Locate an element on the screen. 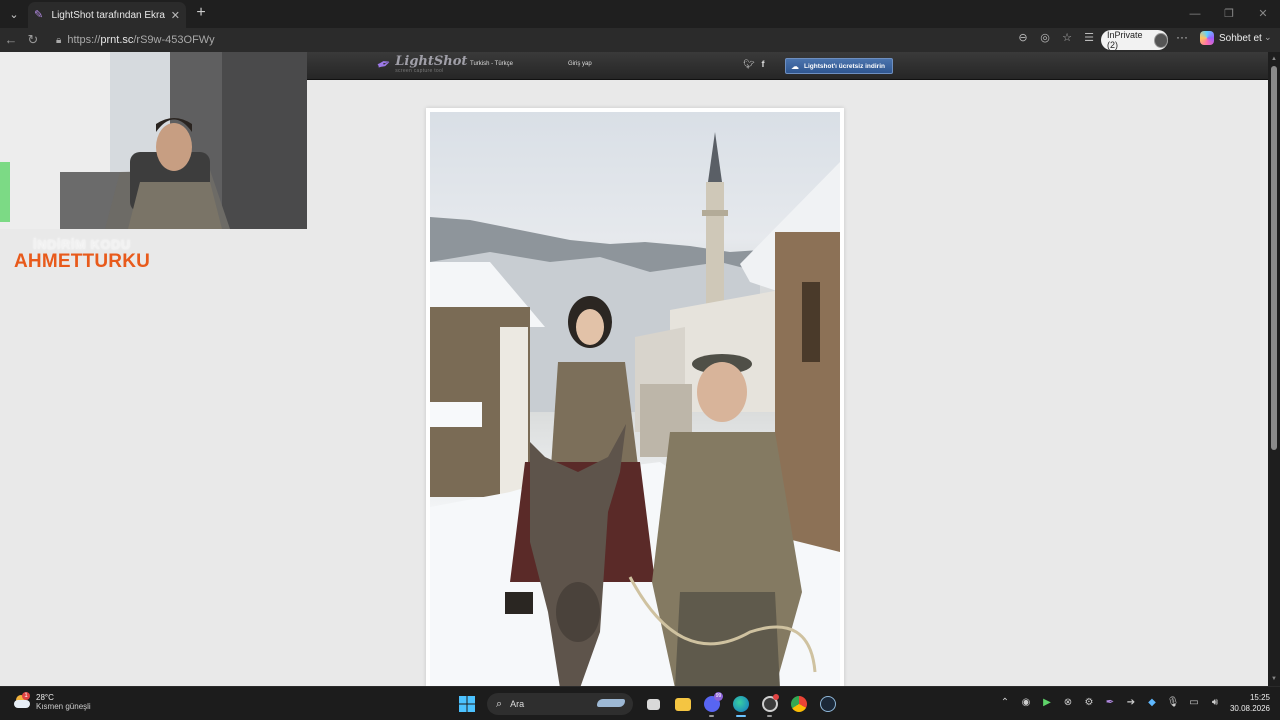 The height and width of the screenshot is (720, 1280). zoom-icon: ⊖ is located at coordinates (1023, 37).